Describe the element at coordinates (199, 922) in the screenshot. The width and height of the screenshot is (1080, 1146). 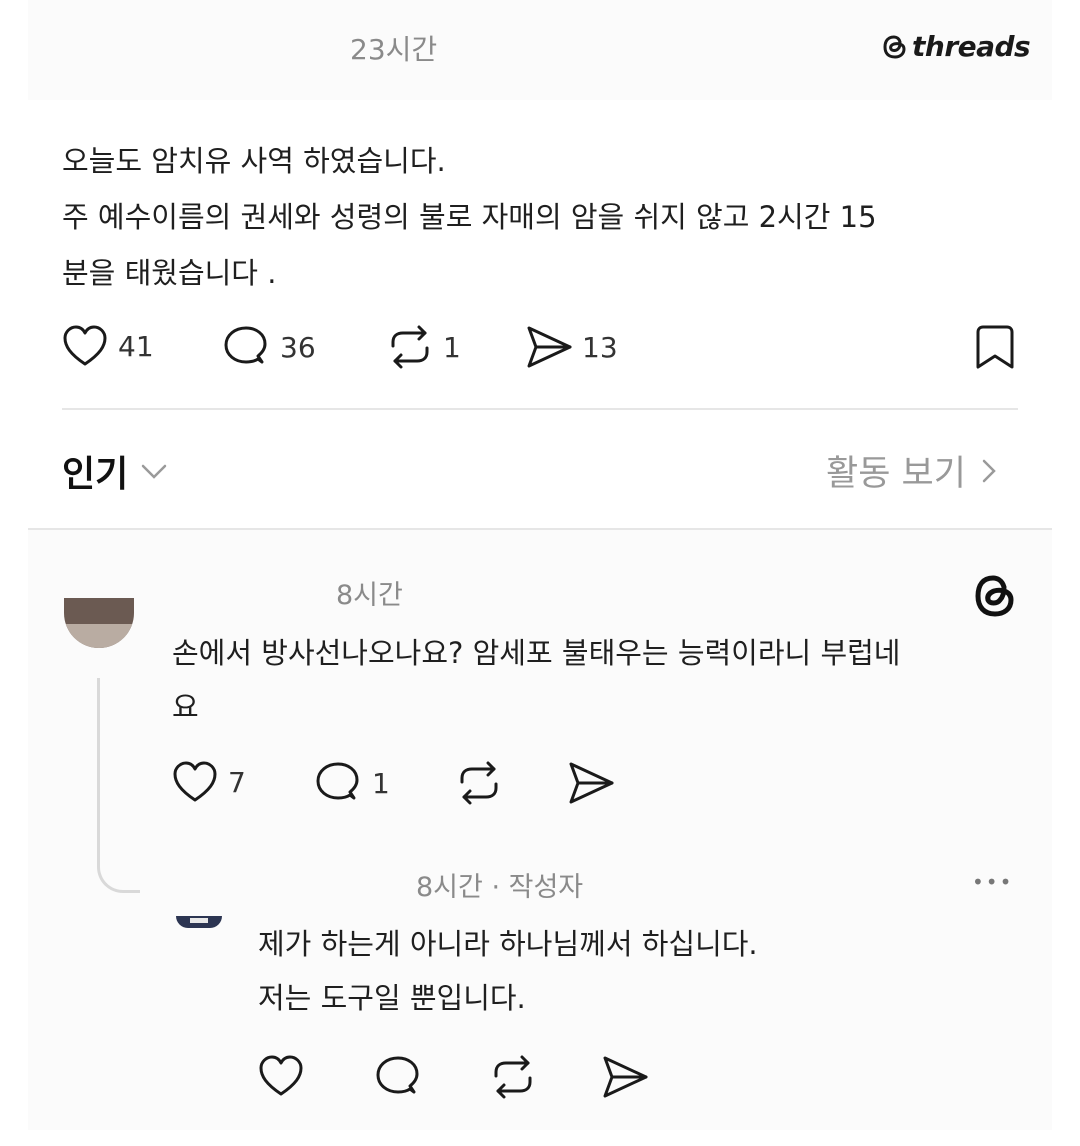
I see `reply2-avatar` at that location.